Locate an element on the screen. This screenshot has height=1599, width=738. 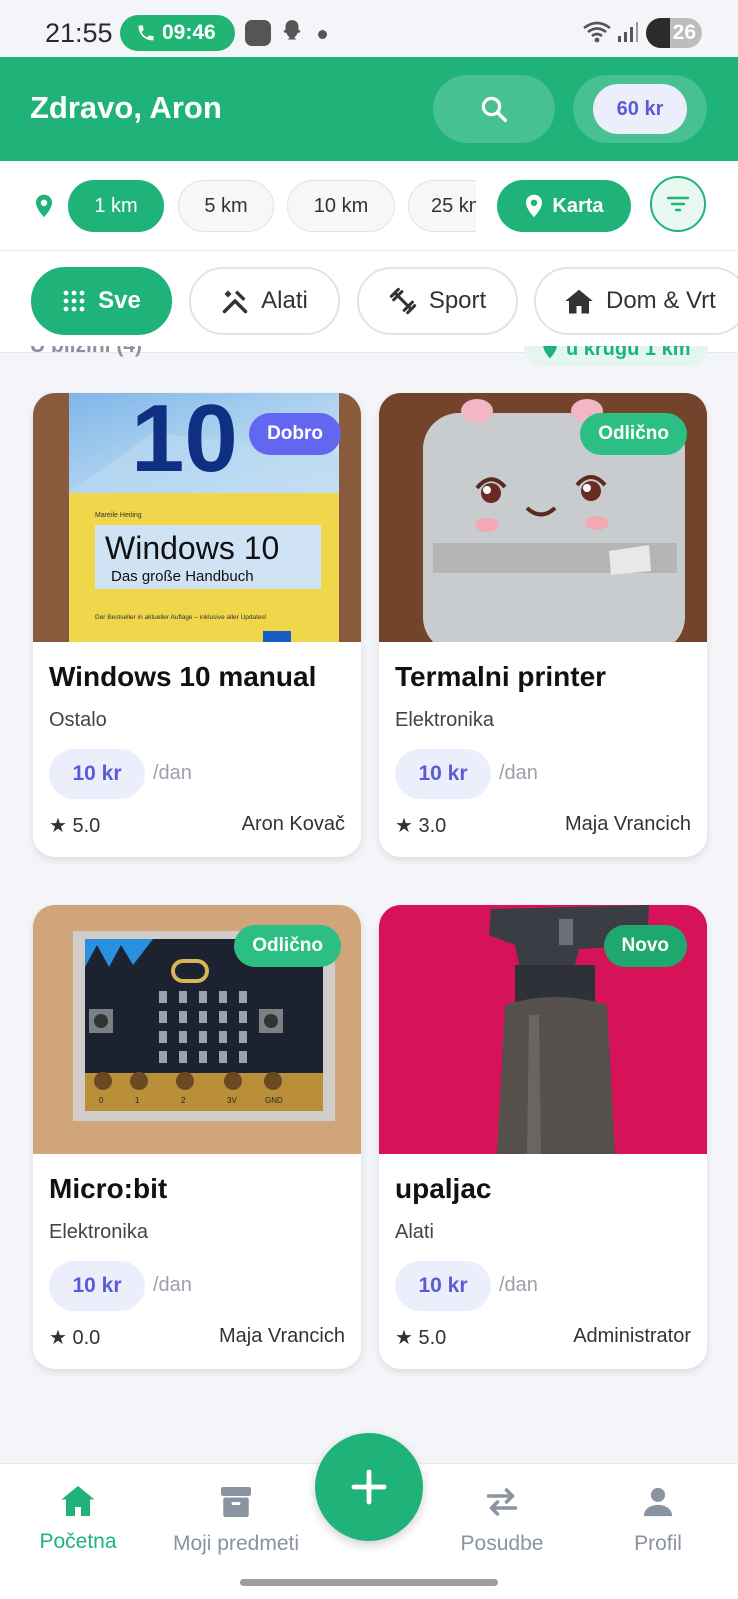
map-button-label: Karta is located at coordinates (578, 205).